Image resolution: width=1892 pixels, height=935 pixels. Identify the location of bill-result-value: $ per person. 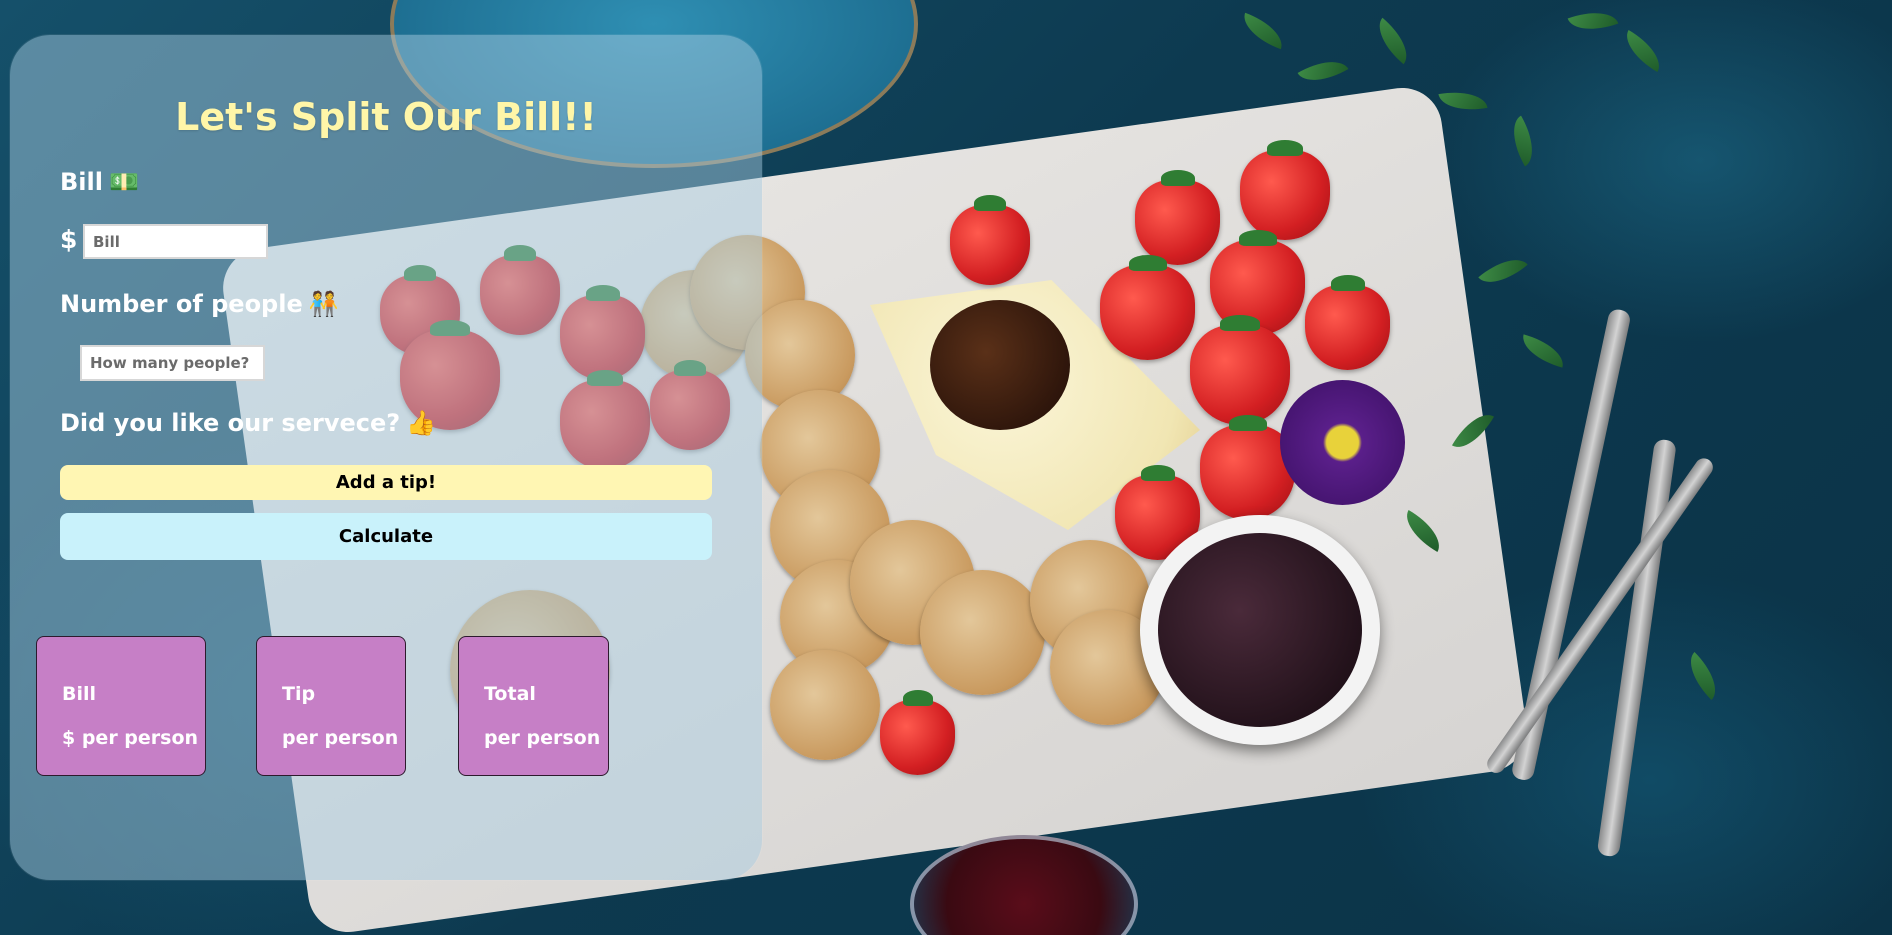
(130, 738).